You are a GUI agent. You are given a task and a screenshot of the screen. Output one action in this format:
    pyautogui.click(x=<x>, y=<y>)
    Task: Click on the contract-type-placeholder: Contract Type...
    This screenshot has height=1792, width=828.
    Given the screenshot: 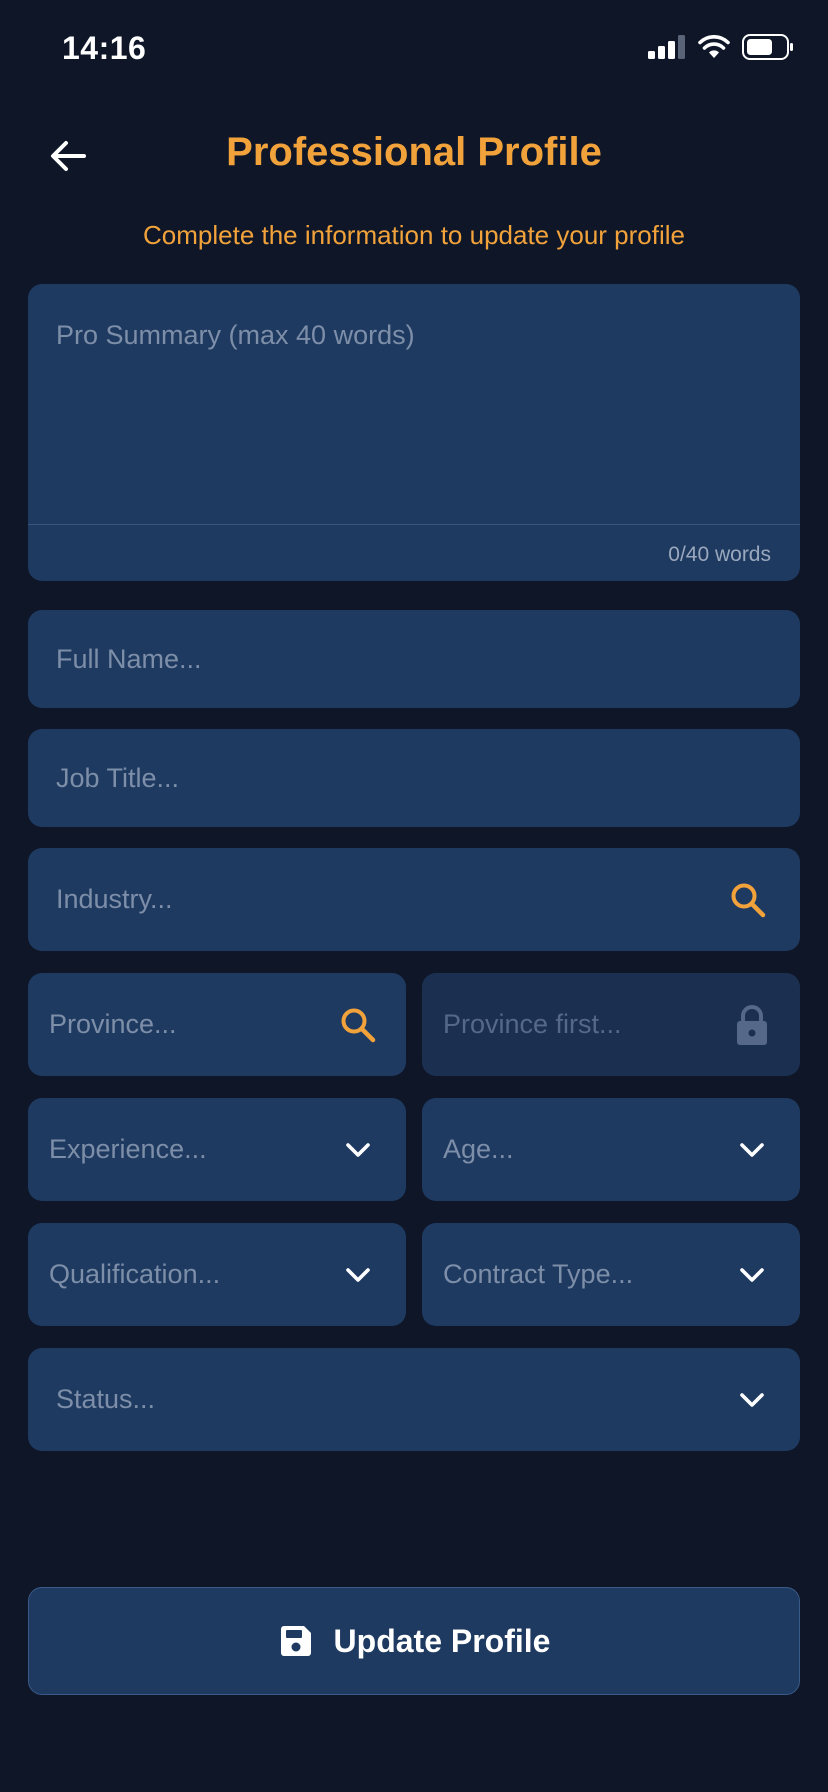 What is the action you would take?
    pyautogui.click(x=538, y=1274)
    